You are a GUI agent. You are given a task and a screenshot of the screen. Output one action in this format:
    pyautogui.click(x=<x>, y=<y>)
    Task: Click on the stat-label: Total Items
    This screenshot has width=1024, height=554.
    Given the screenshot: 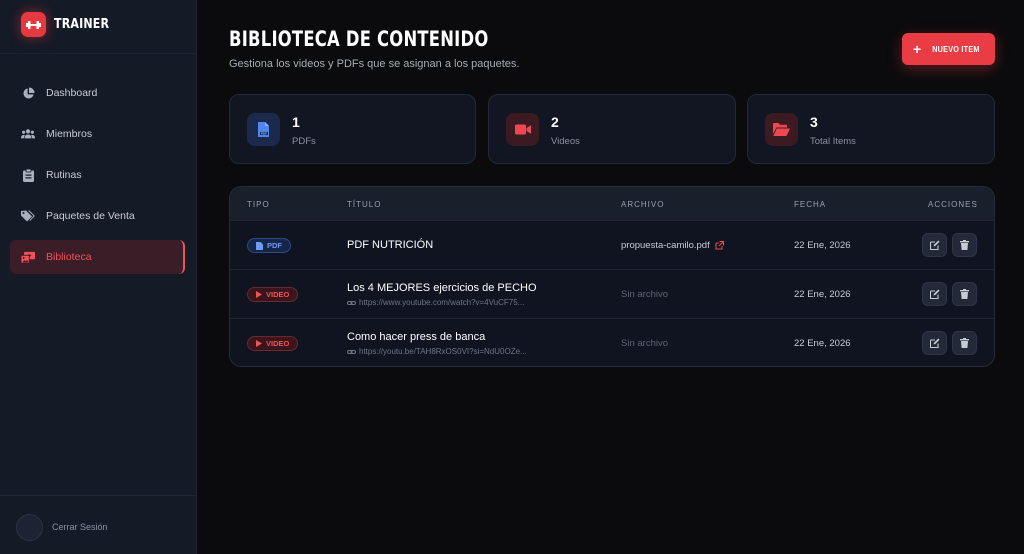 What is the action you would take?
    pyautogui.click(x=833, y=141)
    